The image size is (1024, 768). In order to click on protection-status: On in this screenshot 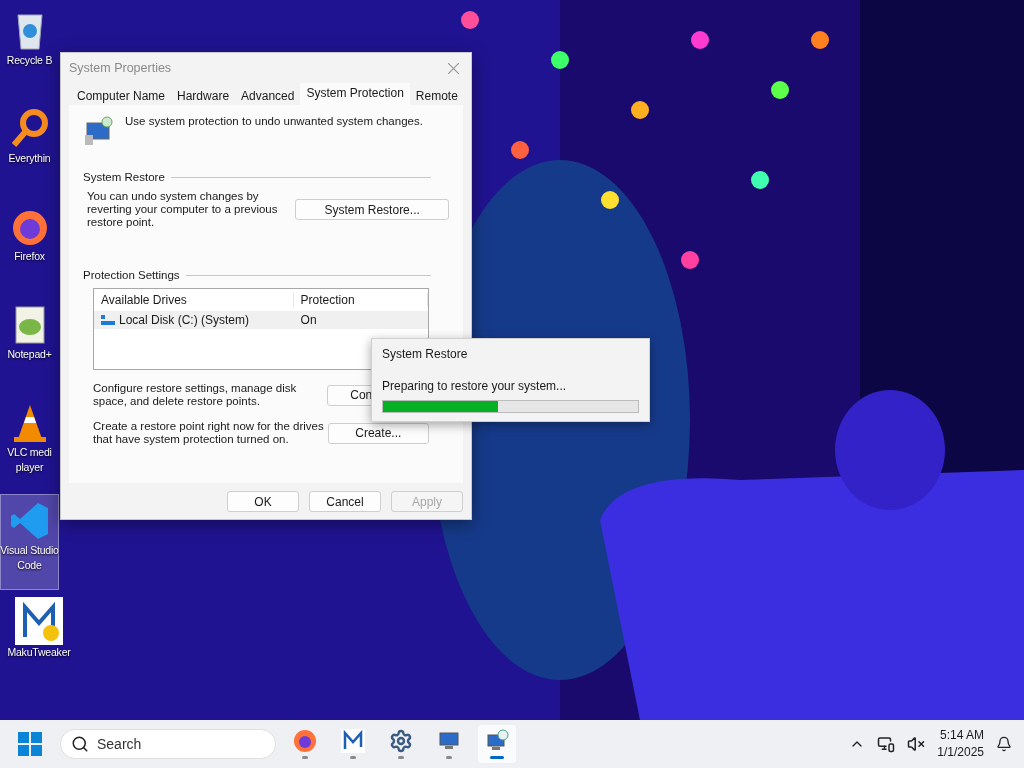, I will do `click(308, 320)`.